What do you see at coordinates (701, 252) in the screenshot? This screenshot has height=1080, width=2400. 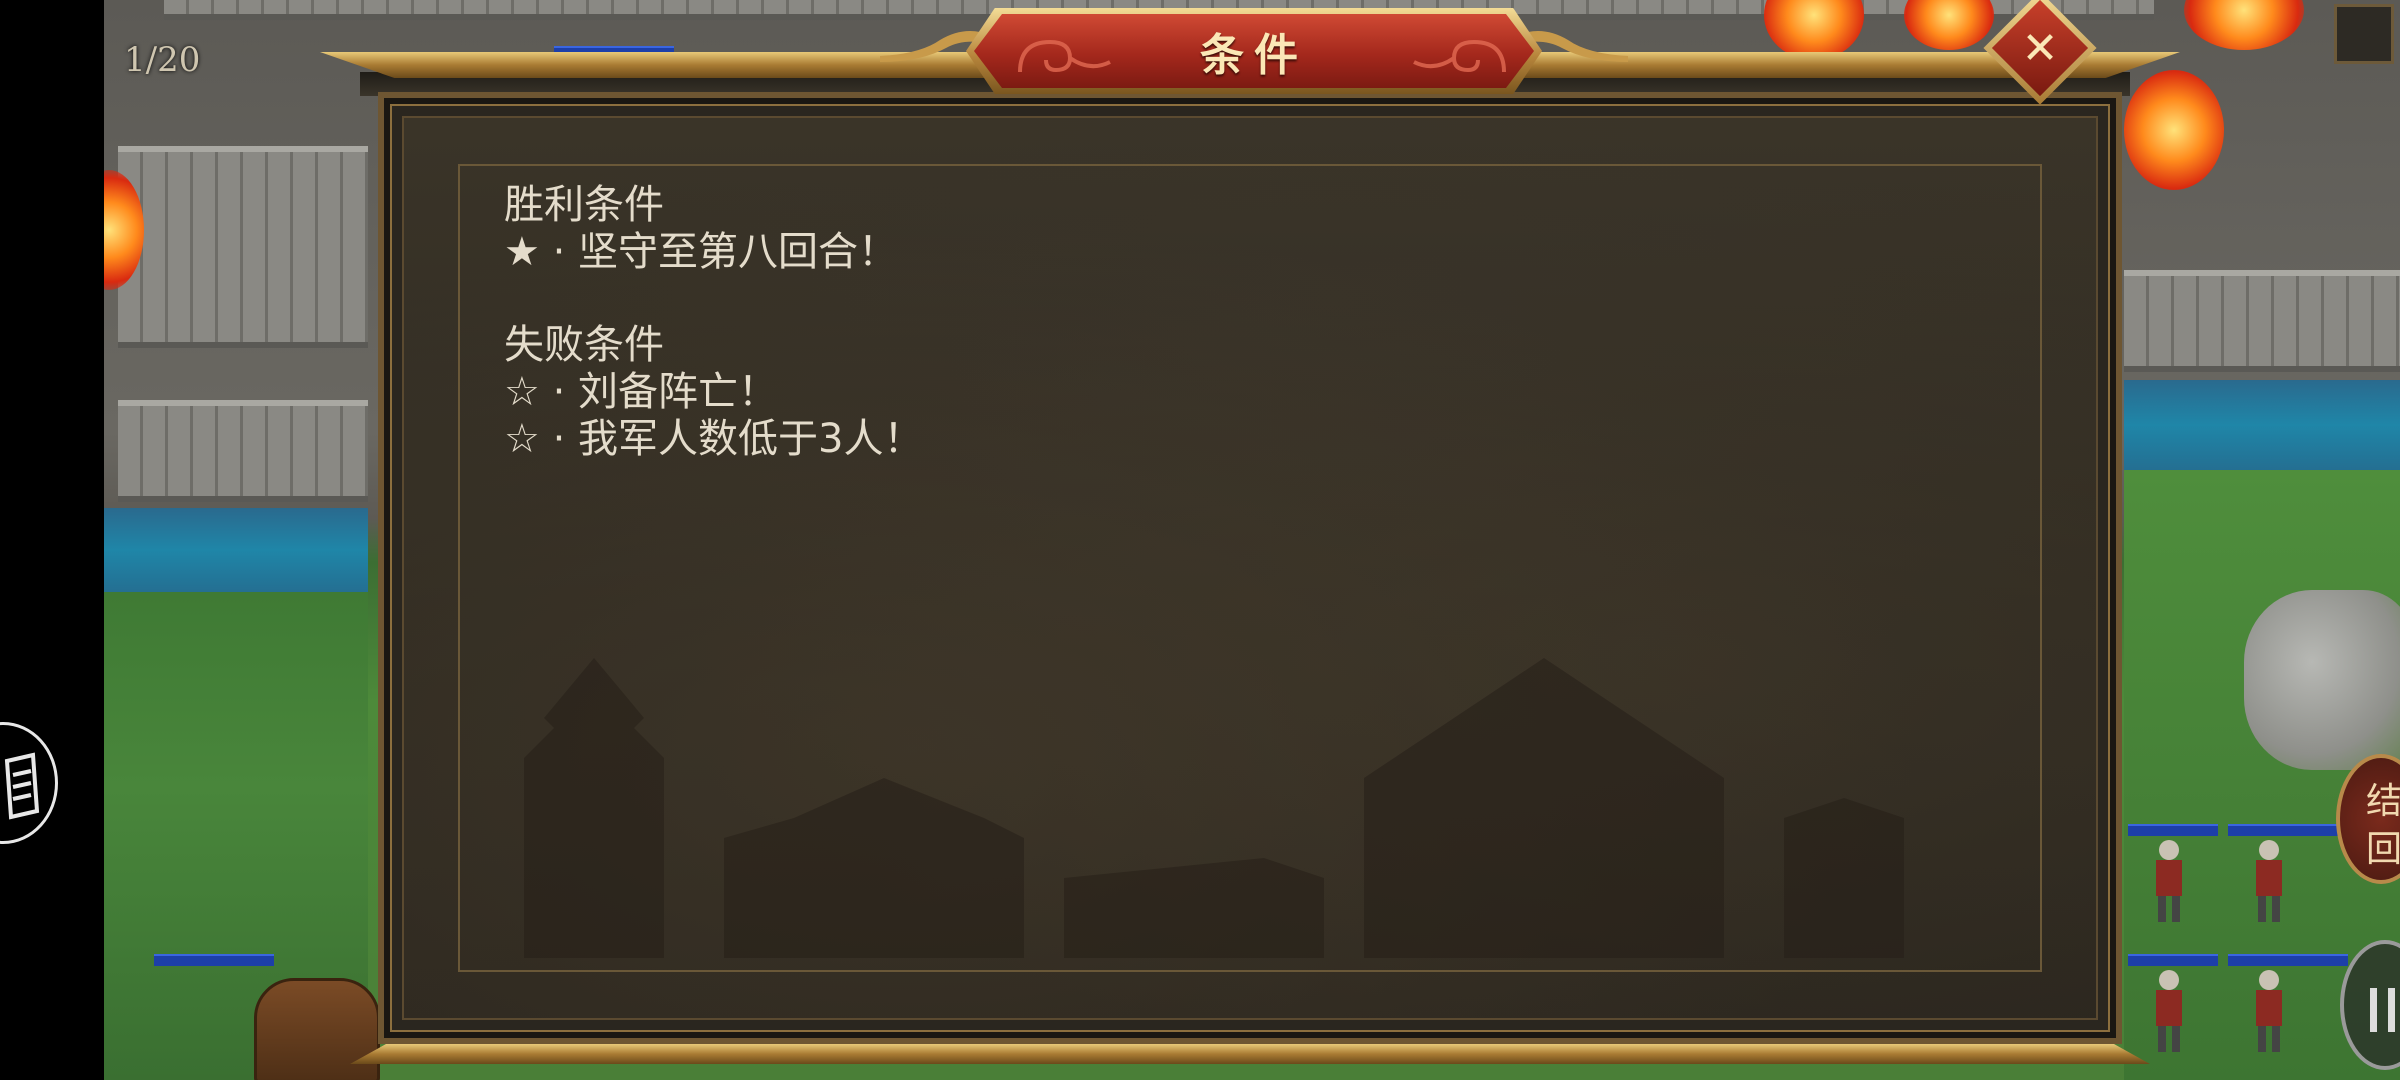 I see `victory-condition: ★ · 坚守至第八回合！` at bounding box center [701, 252].